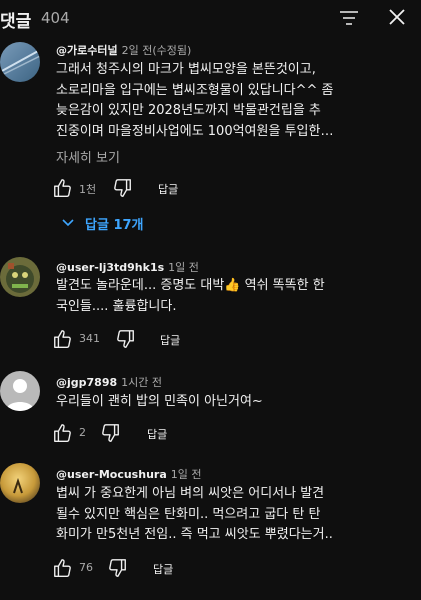  I want to click on comment-time: 2일 전(수정됨), so click(156, 50).